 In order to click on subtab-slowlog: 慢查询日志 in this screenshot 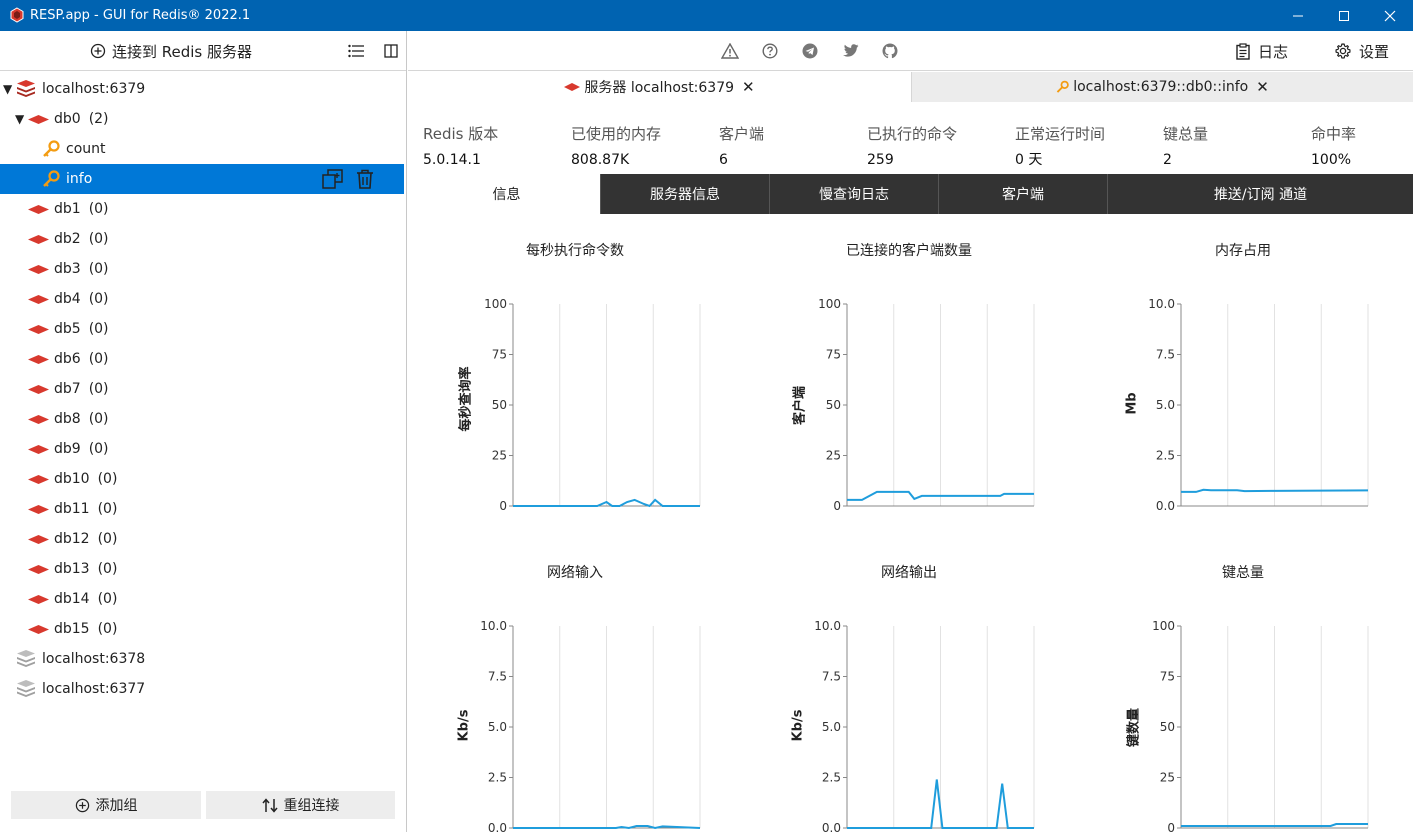, I will do `click(853, 194)`.